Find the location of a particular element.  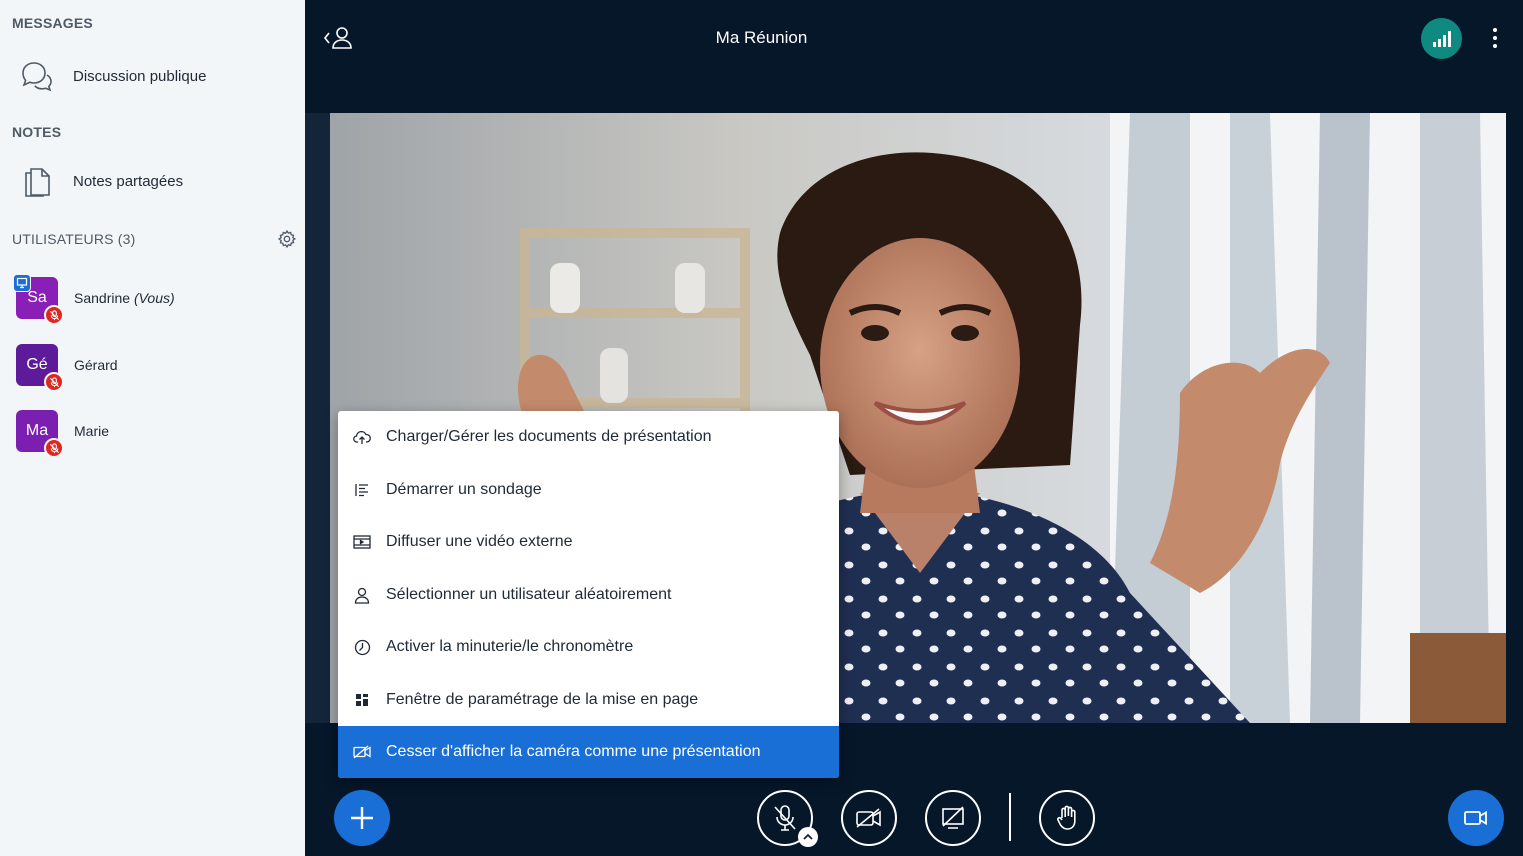

chevron-left-icon is located at coordinates (326, 38).